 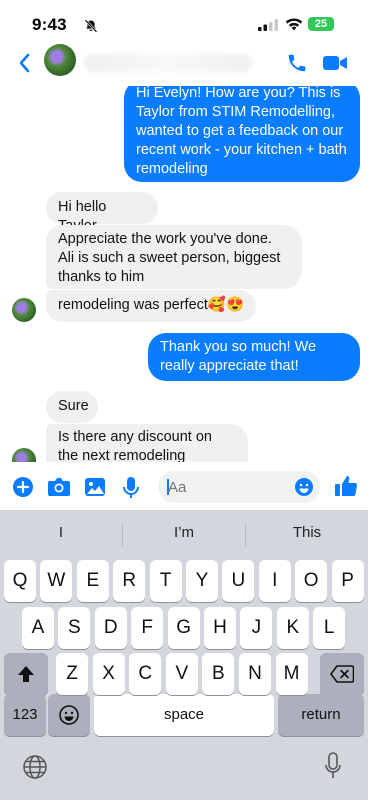 What do you see at coordinates (256, 628) in the screenshot?
I see `key-j: J` at bounding box center [256, 628].